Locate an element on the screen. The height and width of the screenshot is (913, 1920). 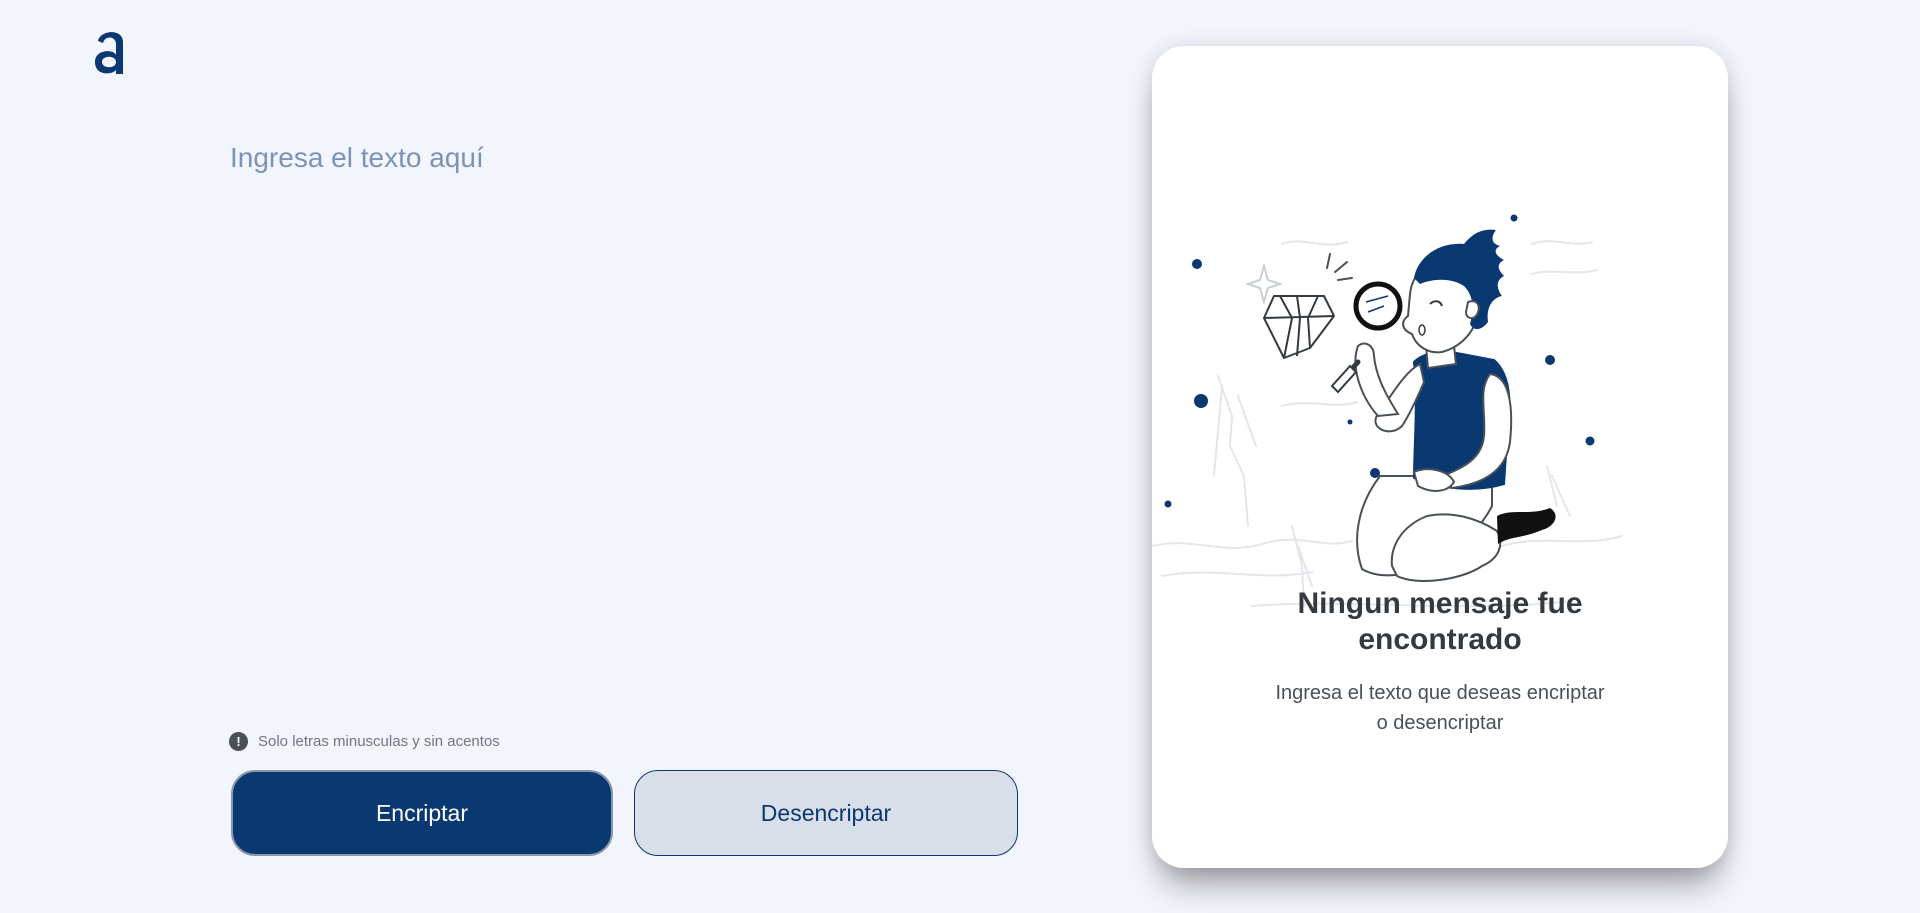
decrypt-button: Desencriptar is located at coordinates (826, 813).